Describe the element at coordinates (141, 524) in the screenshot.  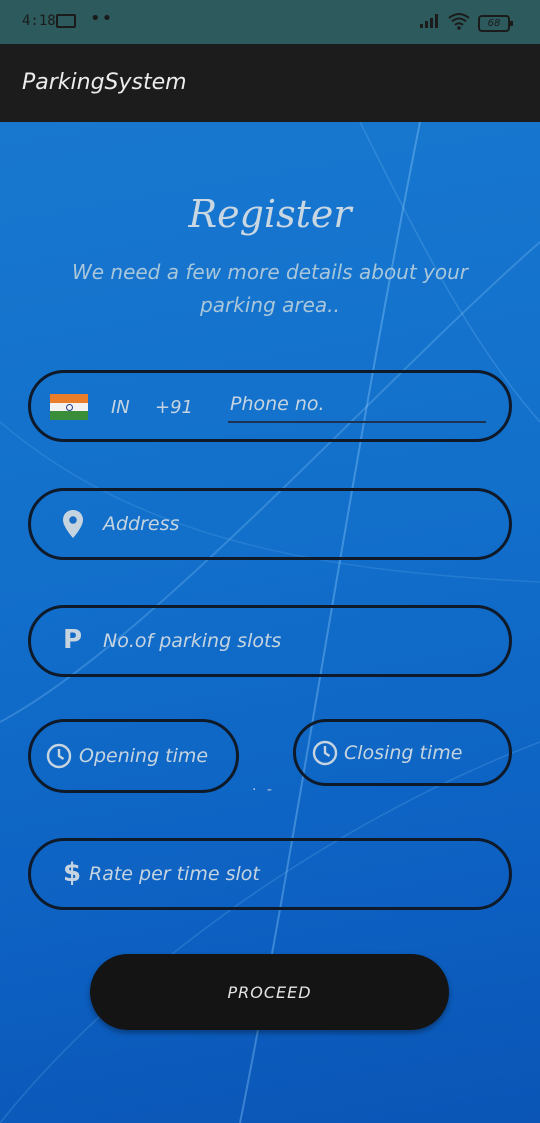
I see `address-placeholder: Address` at that location.